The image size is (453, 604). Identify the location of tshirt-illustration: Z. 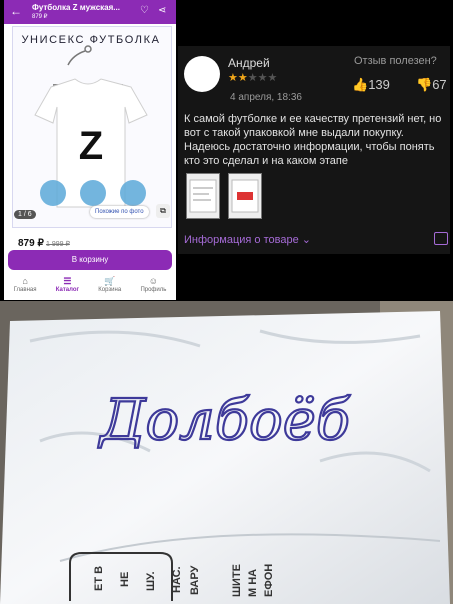
(91, 126).